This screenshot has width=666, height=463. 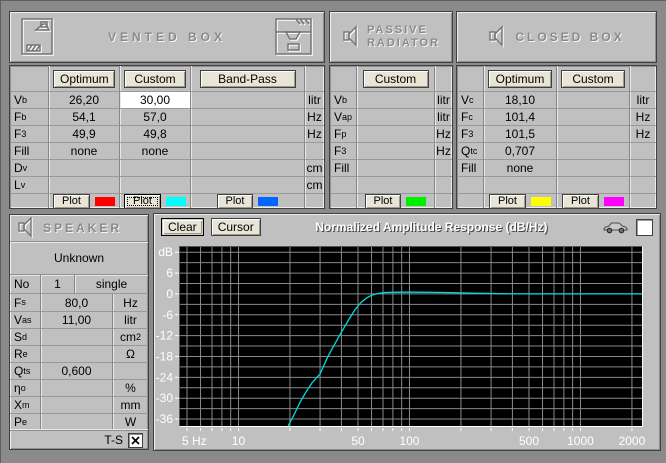 I want to click on cb-fill-optimum-value: none, so click(x=519, y=167).